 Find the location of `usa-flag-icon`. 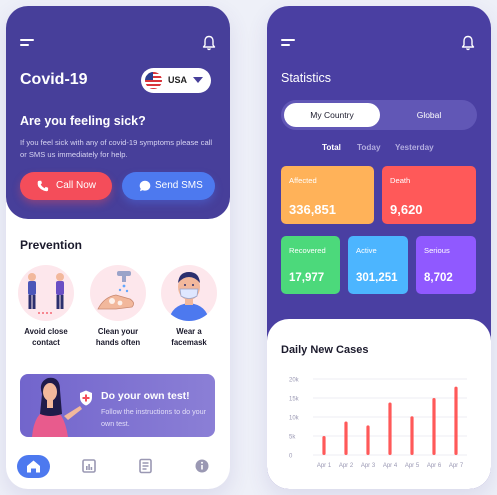

usa-flag-icon is located at coordinates (153, 80).